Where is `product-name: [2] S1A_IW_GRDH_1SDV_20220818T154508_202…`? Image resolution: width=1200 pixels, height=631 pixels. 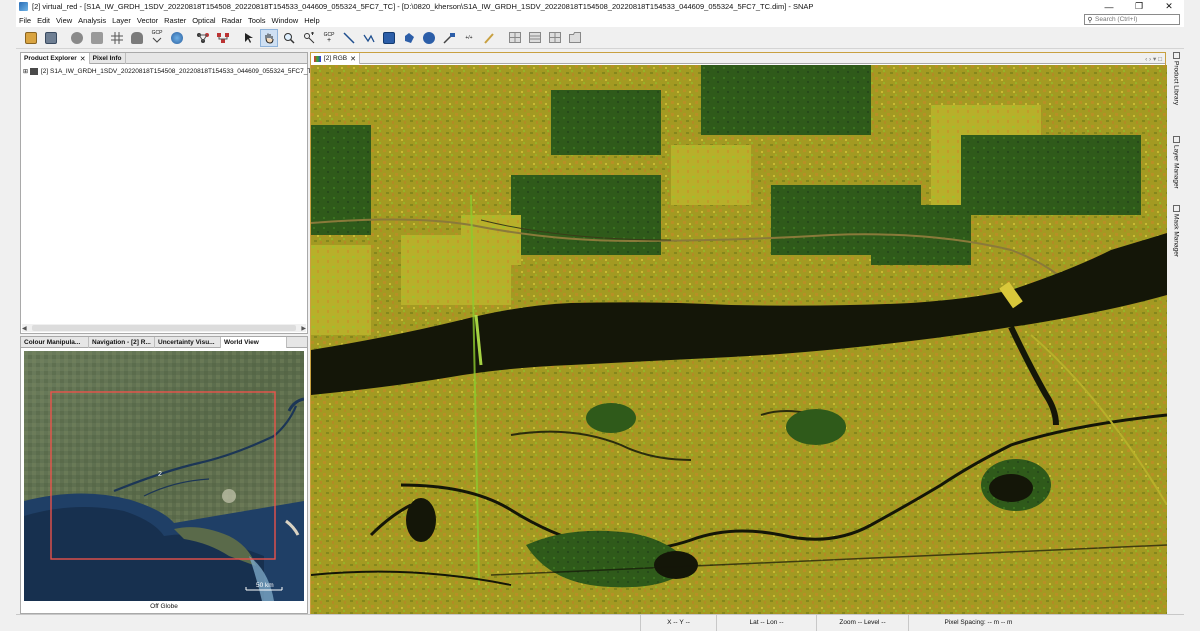
product-name: [2] S1A_IW_GRDH_1SDV_20220818T154508_202… is located at coordinates (179, 71).